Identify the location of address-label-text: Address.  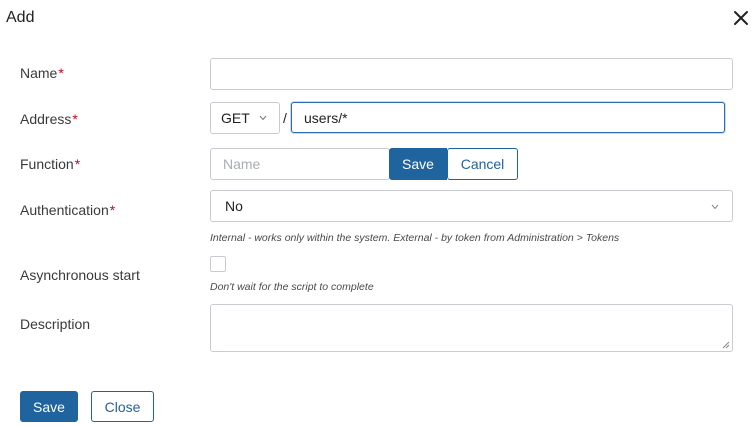
(46, 119).